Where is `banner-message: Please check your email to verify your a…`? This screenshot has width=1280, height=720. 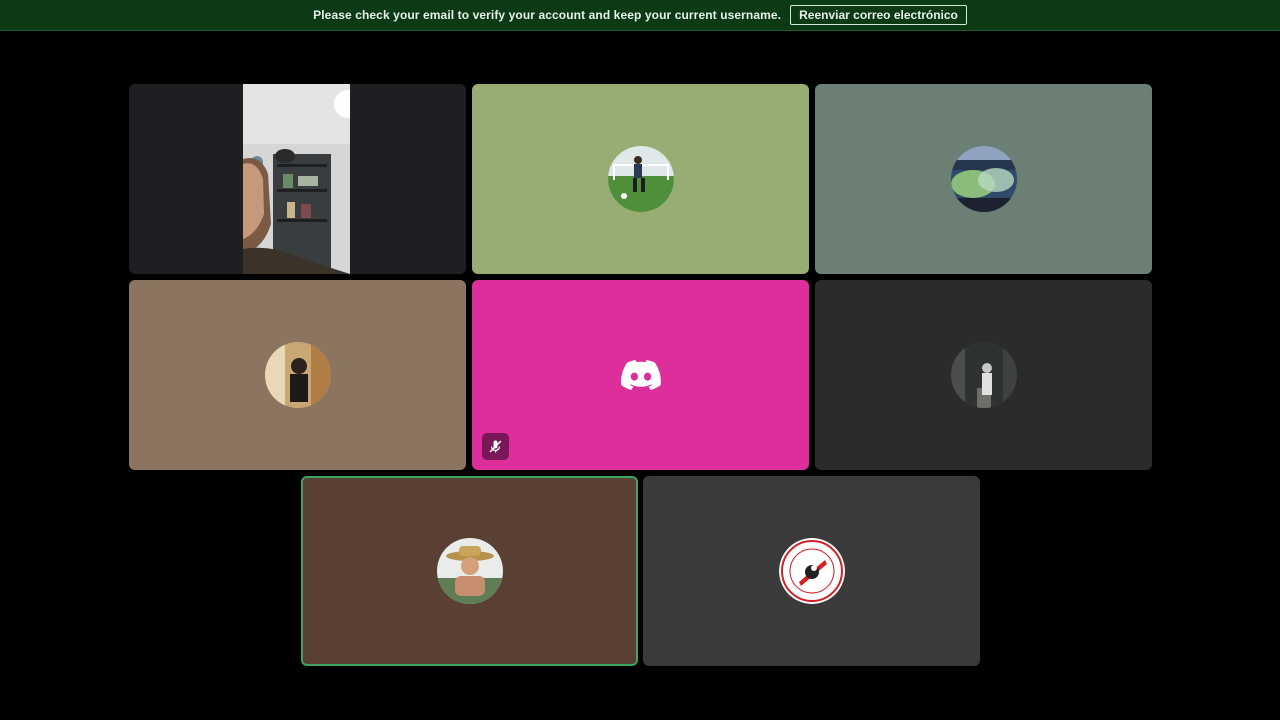
banner-message: Please check your email to verify your a… is located at coordinates (547, 15).